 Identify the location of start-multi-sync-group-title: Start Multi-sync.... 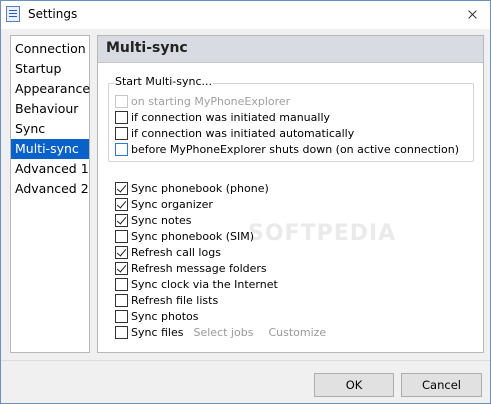
(163, 81).